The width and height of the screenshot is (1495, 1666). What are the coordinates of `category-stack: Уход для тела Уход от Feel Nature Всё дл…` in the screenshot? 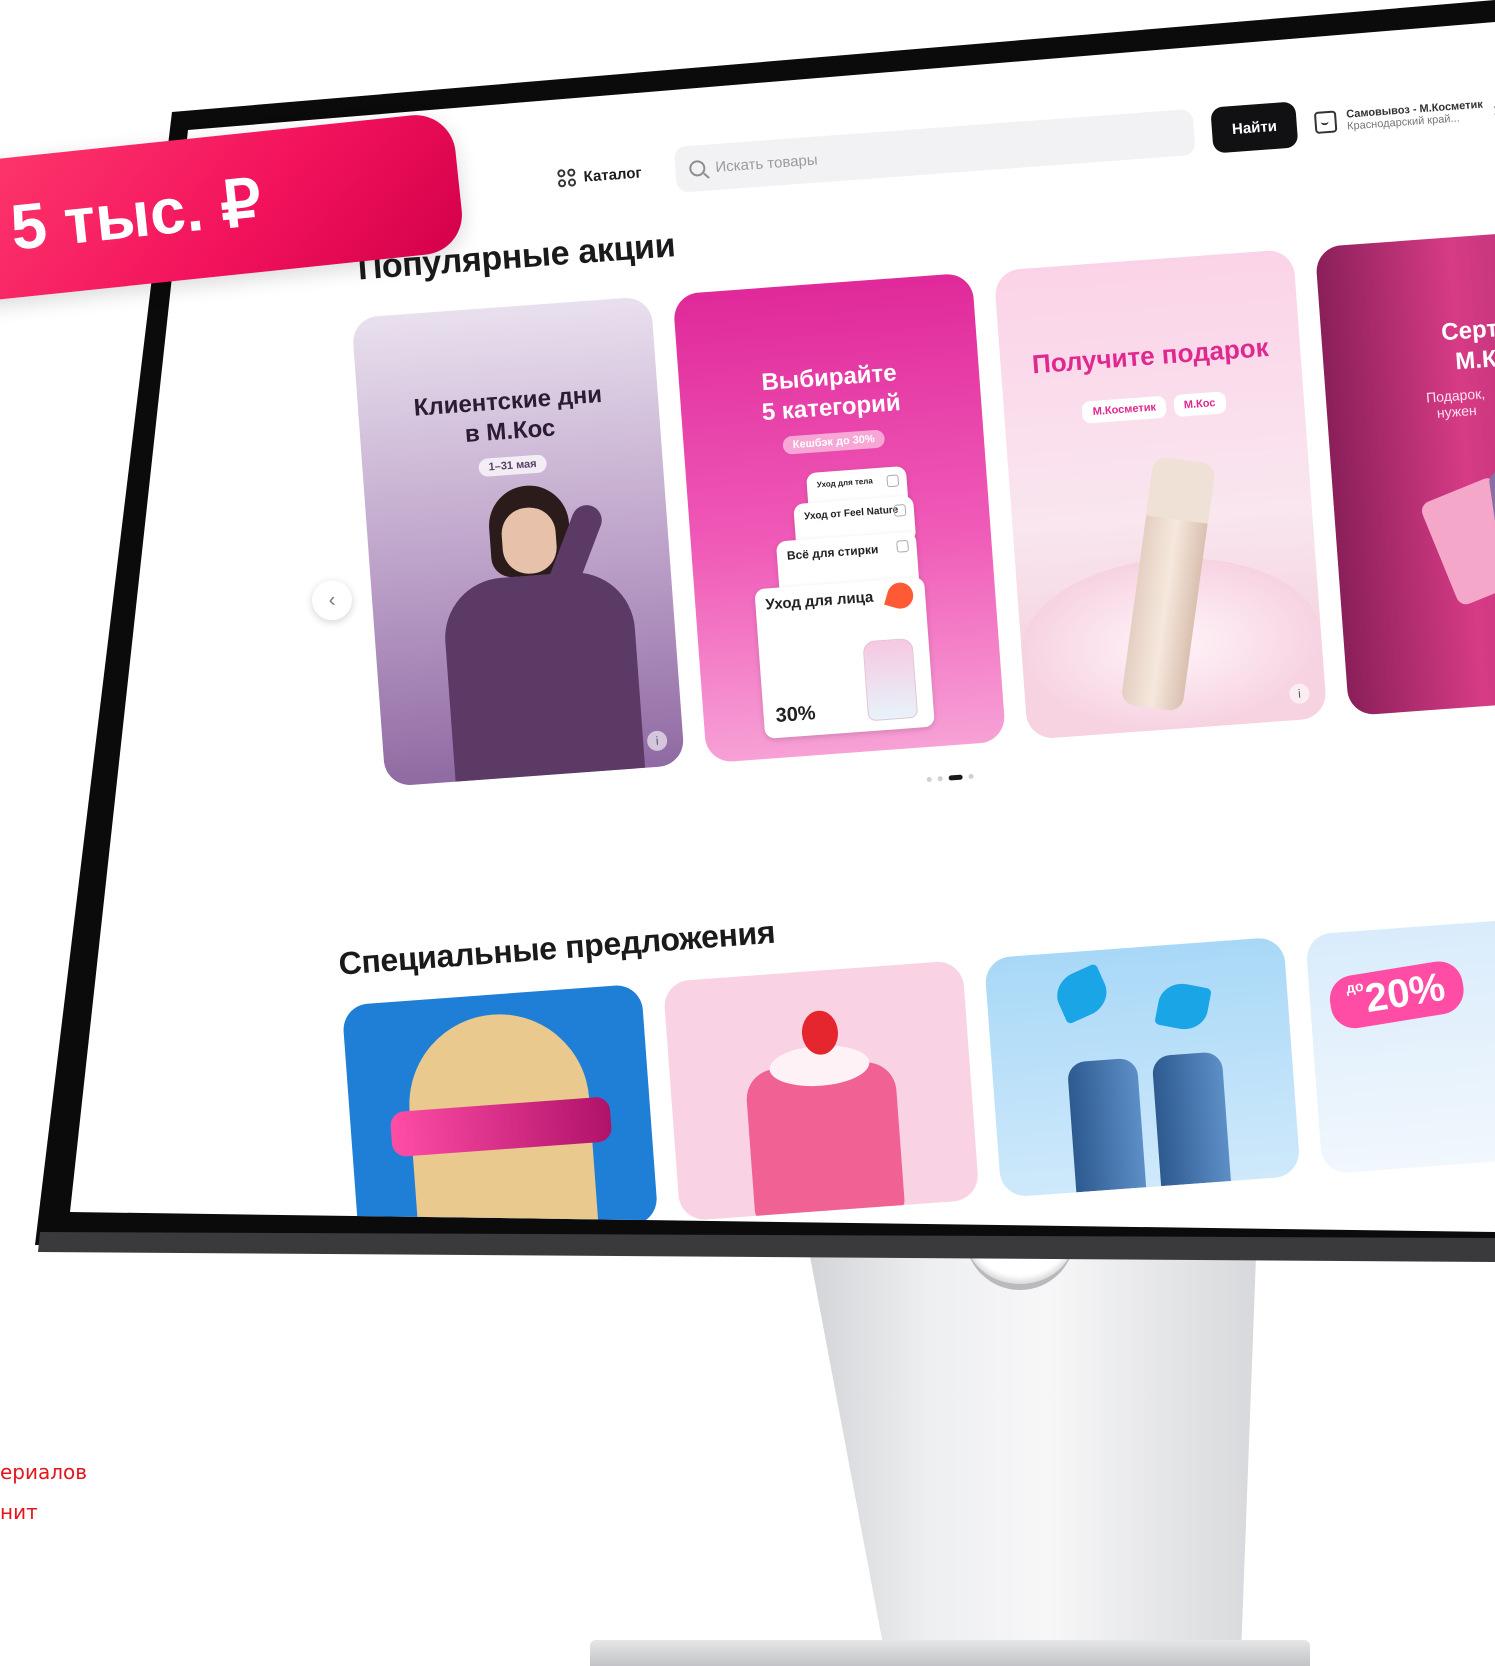 It's located at (845, 601).